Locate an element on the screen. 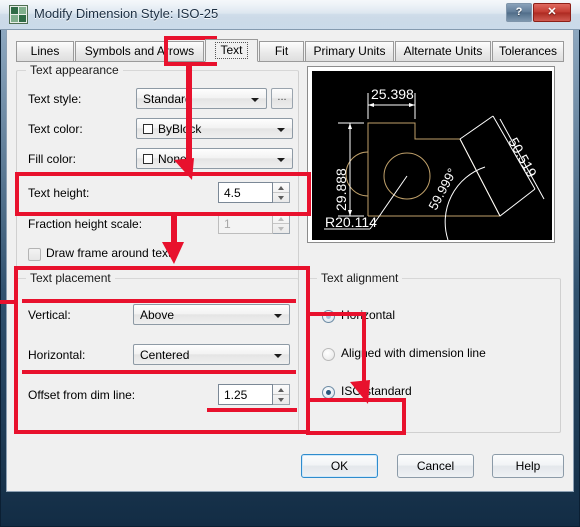 This screenshot has width=580, height=527. preview-dim-angular: 59.999° is located at coordinates (442, 189).